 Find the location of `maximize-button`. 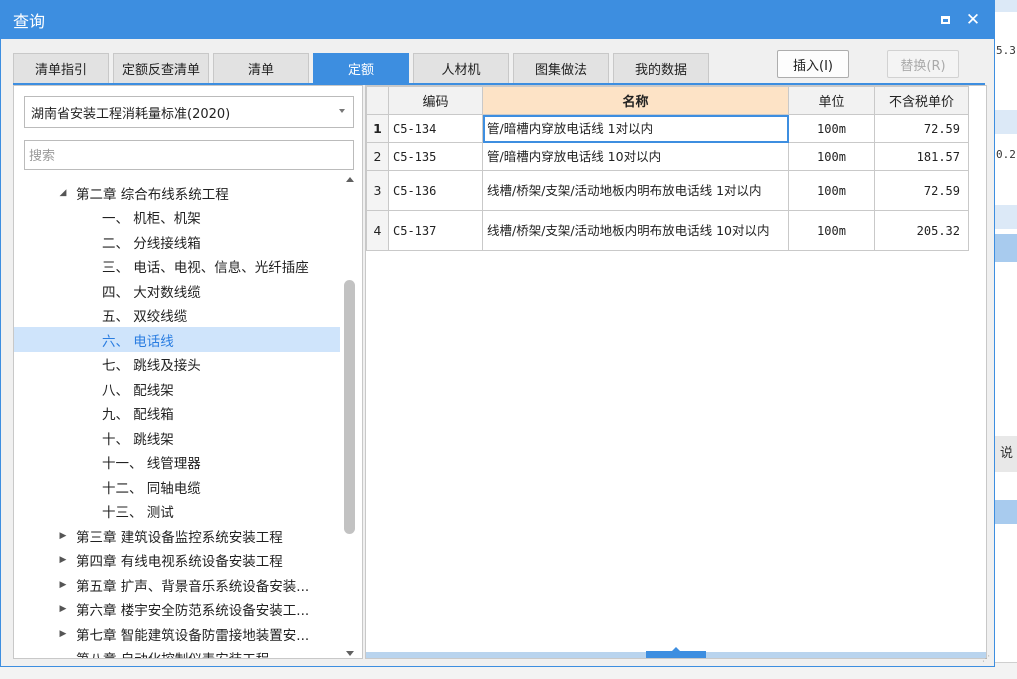

maximize-button is located at coordinates (945, 20).